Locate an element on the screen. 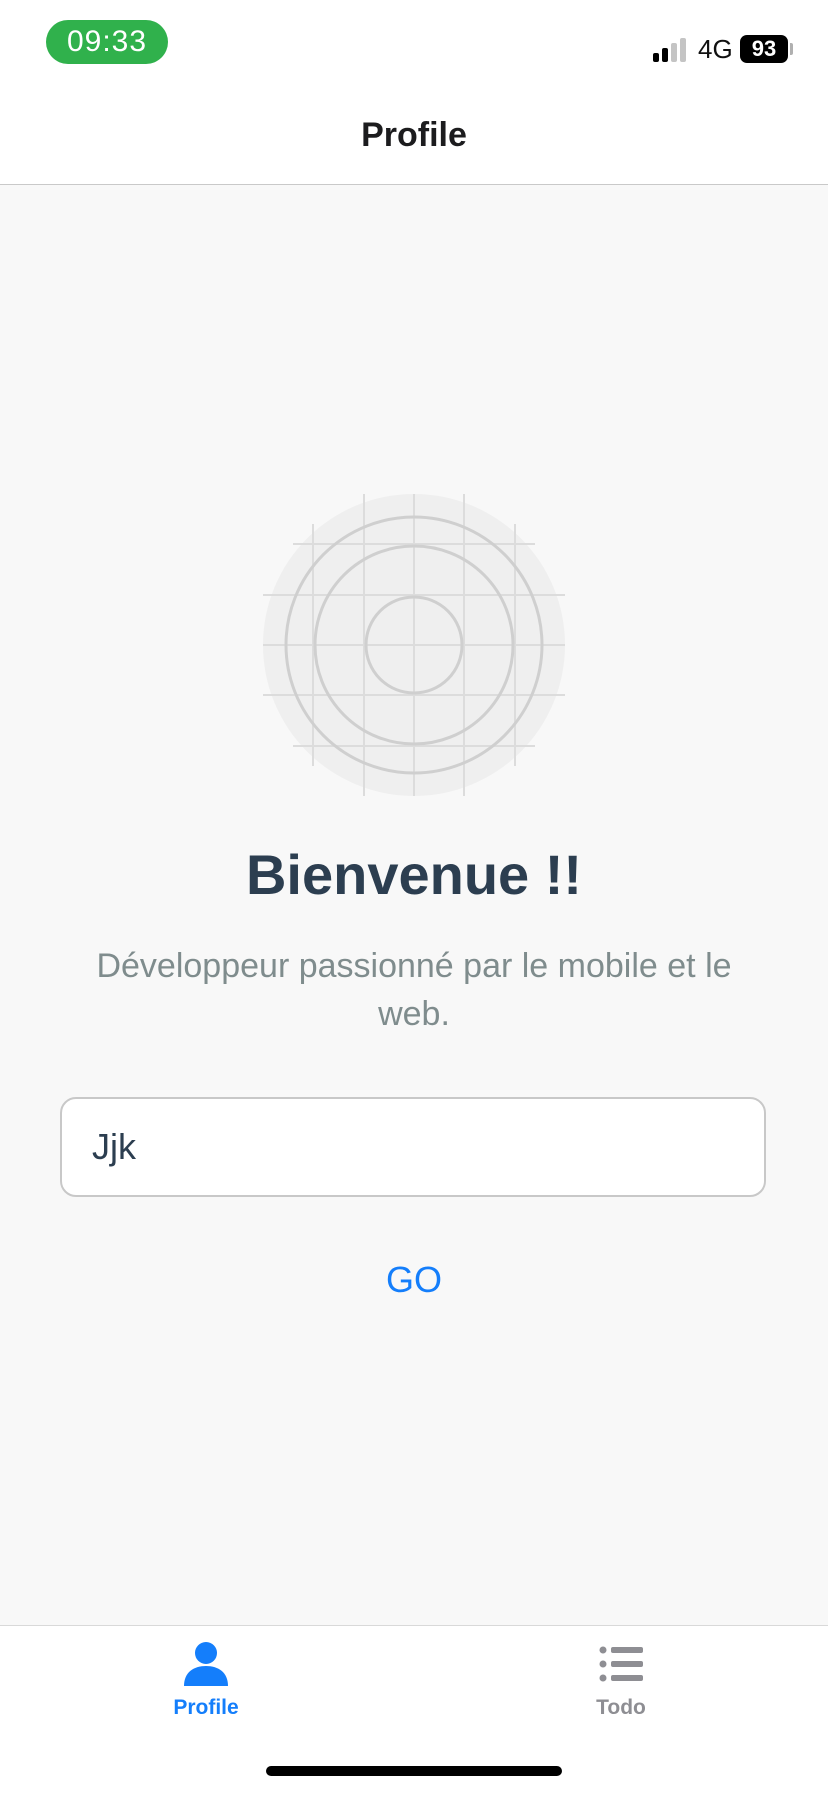 This screenshot has height=1793, width=828. nav-header: Profile is located at coordinates (414, 138).